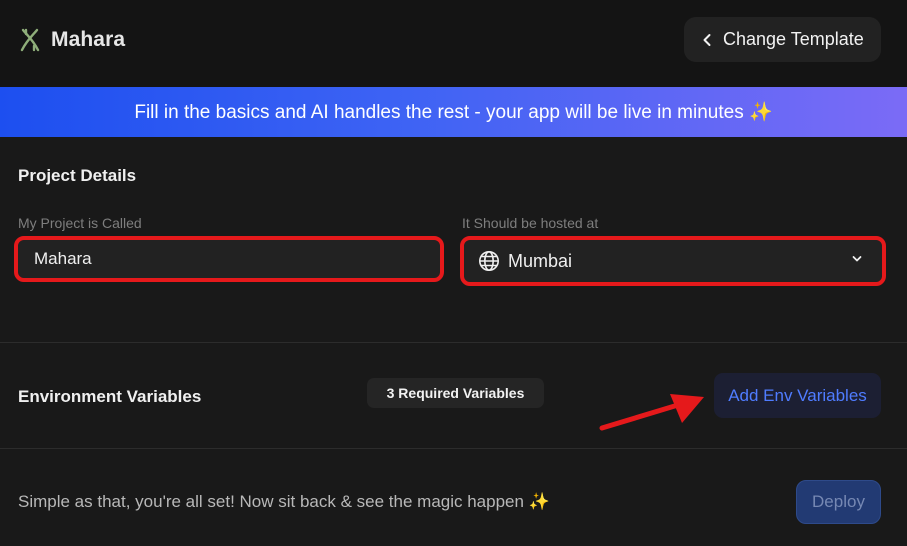  Describe the element at coordinates (857, 259) in the screenshot. I see `chevron-down-icon` at that location.